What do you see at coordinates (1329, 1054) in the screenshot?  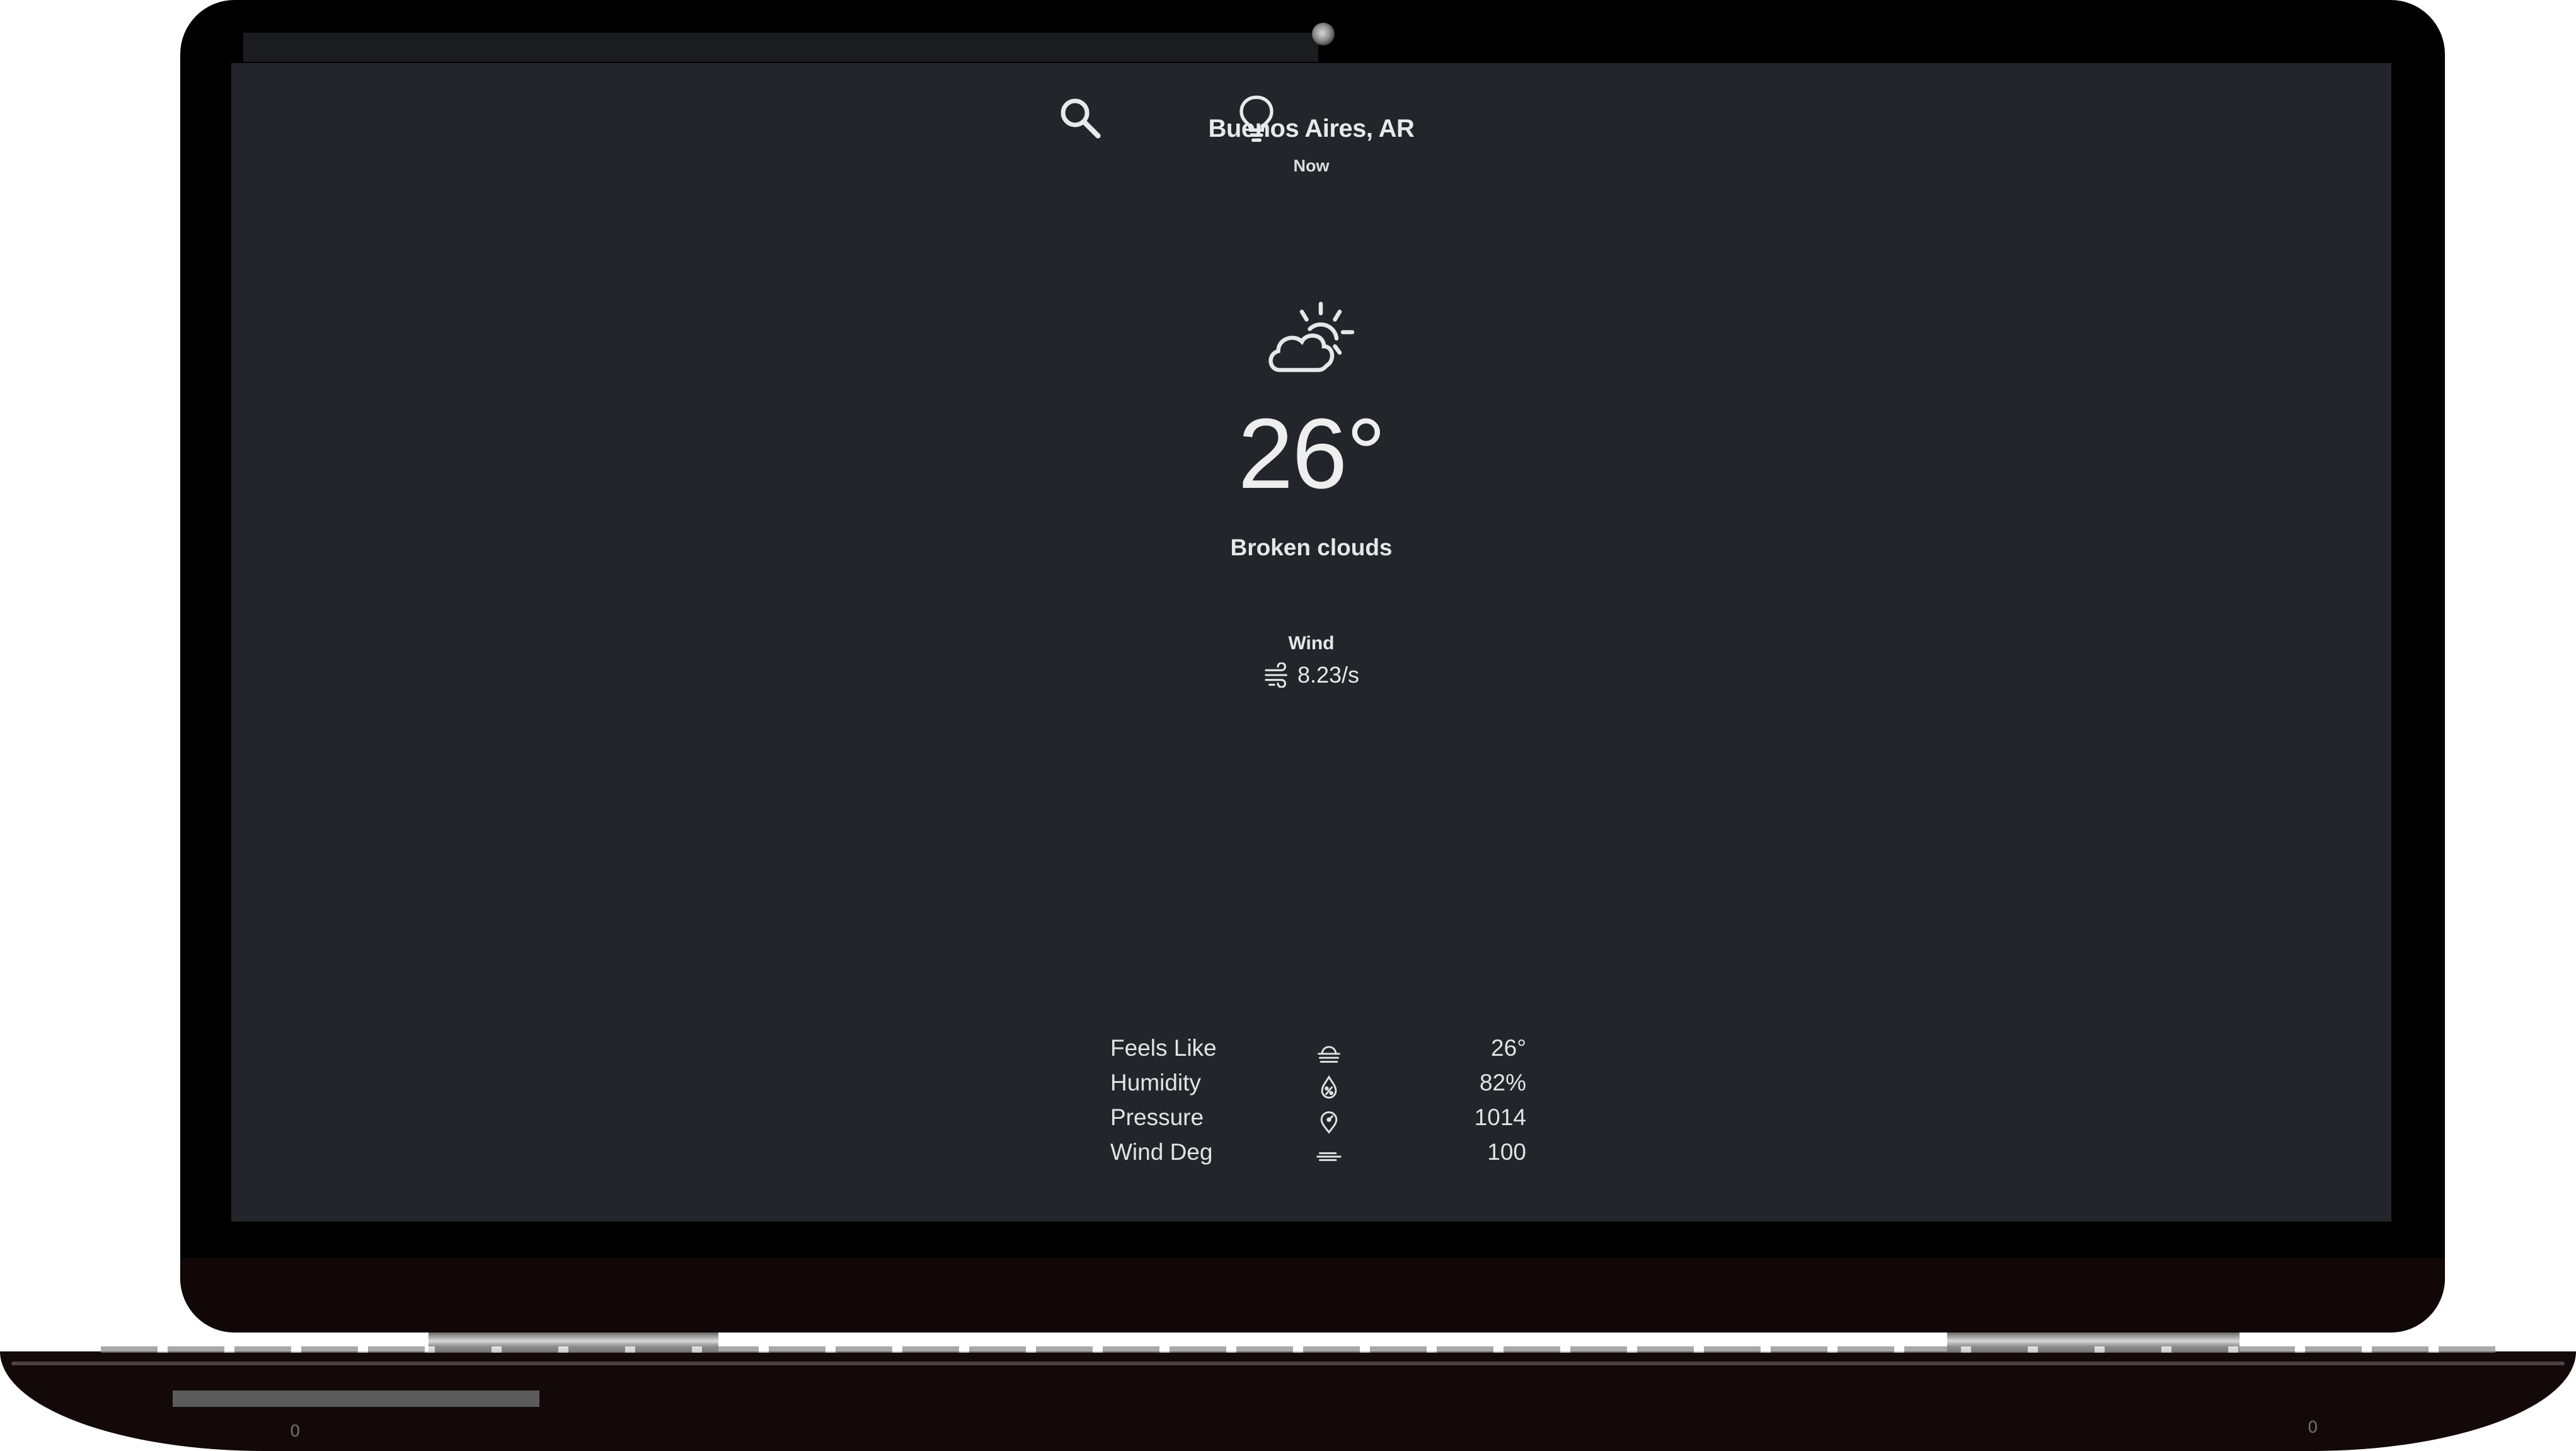 I see `feels-like-icon` at bounding box center [1329, 1054].